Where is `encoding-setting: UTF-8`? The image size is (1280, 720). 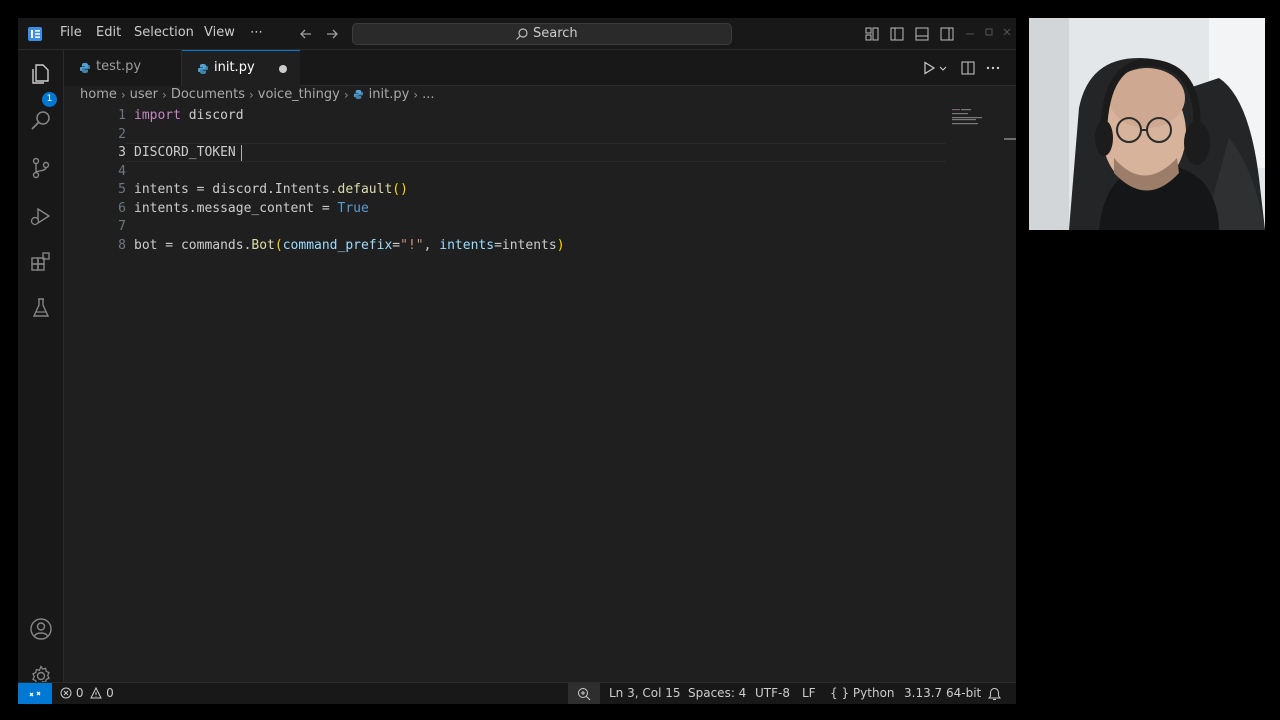 encoding-setting: UTF-8 is located at coordinates (772, 693).